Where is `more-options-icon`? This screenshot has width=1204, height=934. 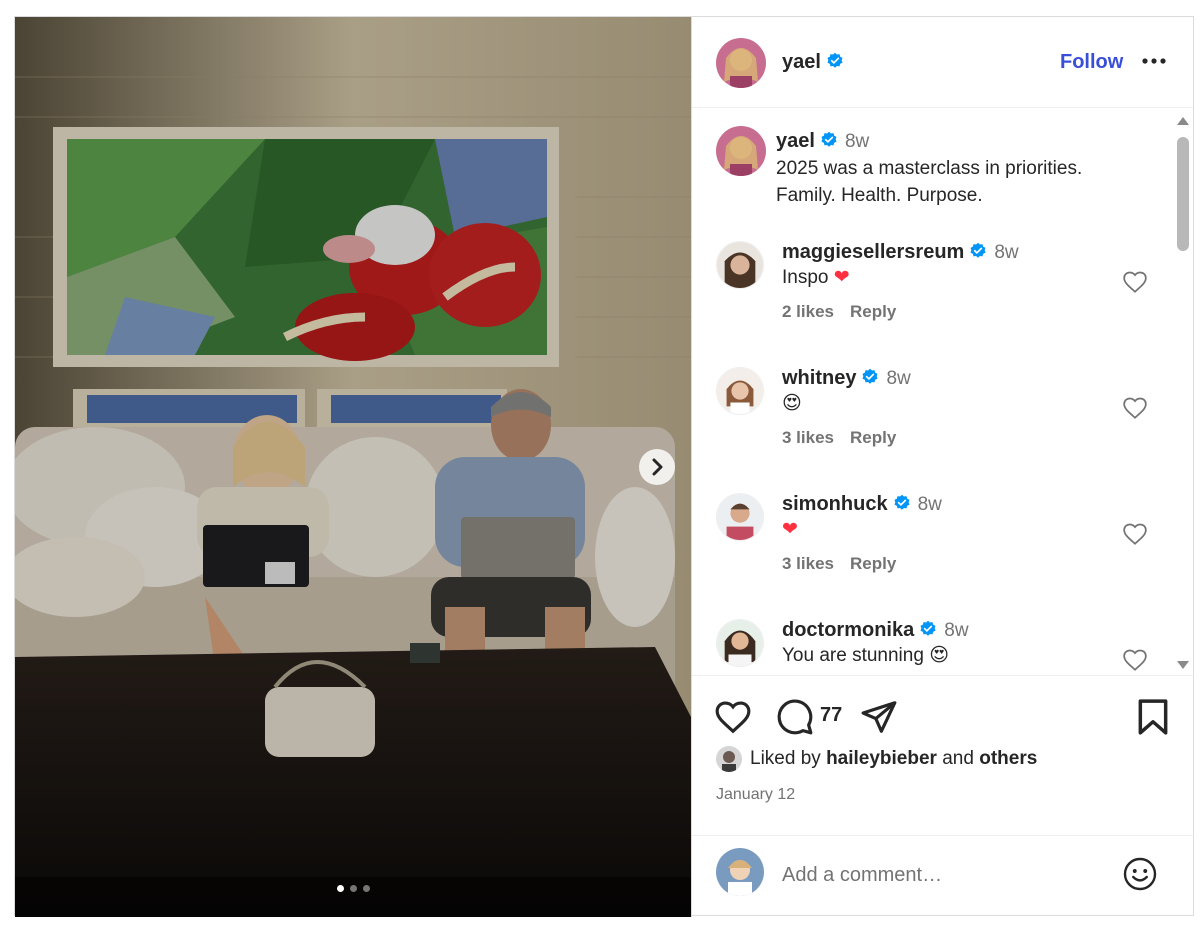 more-options-icon is located at coordinates (1154, 61).